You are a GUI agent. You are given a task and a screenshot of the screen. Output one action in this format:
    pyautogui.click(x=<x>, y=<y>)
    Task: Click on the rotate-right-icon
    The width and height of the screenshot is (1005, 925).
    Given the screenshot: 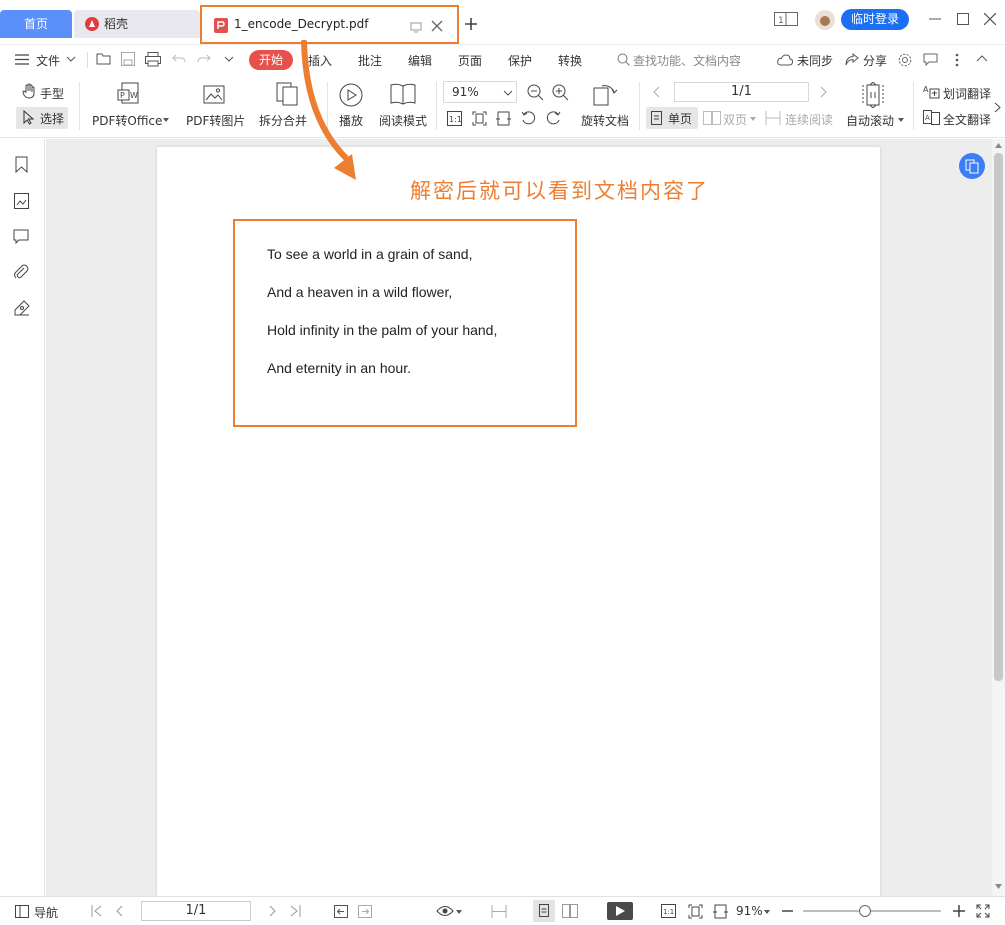 What is the action you would take?
    pyautogui.click(x=553, y=118)
    